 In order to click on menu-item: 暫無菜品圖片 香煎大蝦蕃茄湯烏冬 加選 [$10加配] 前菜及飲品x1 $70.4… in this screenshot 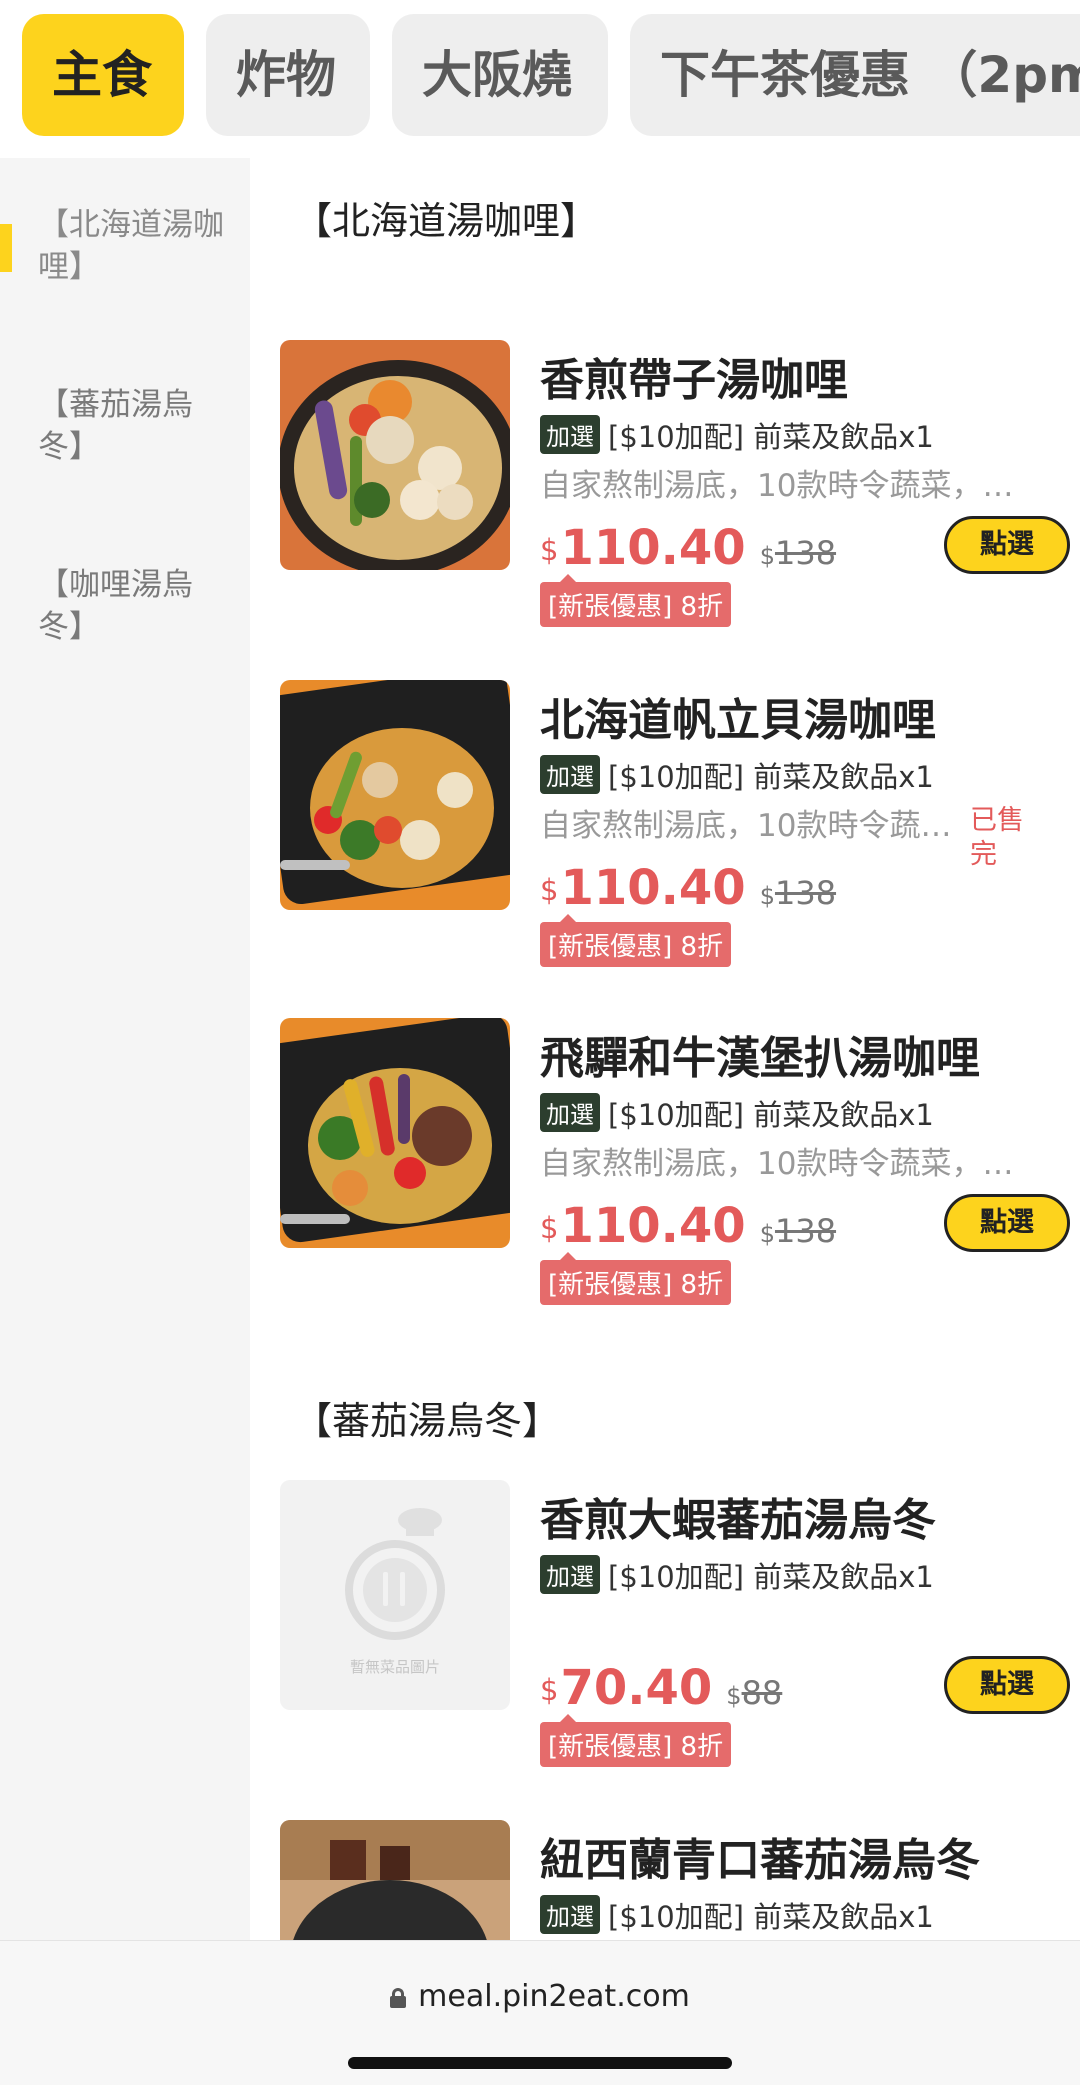, I will do `click(675, 1640)`.